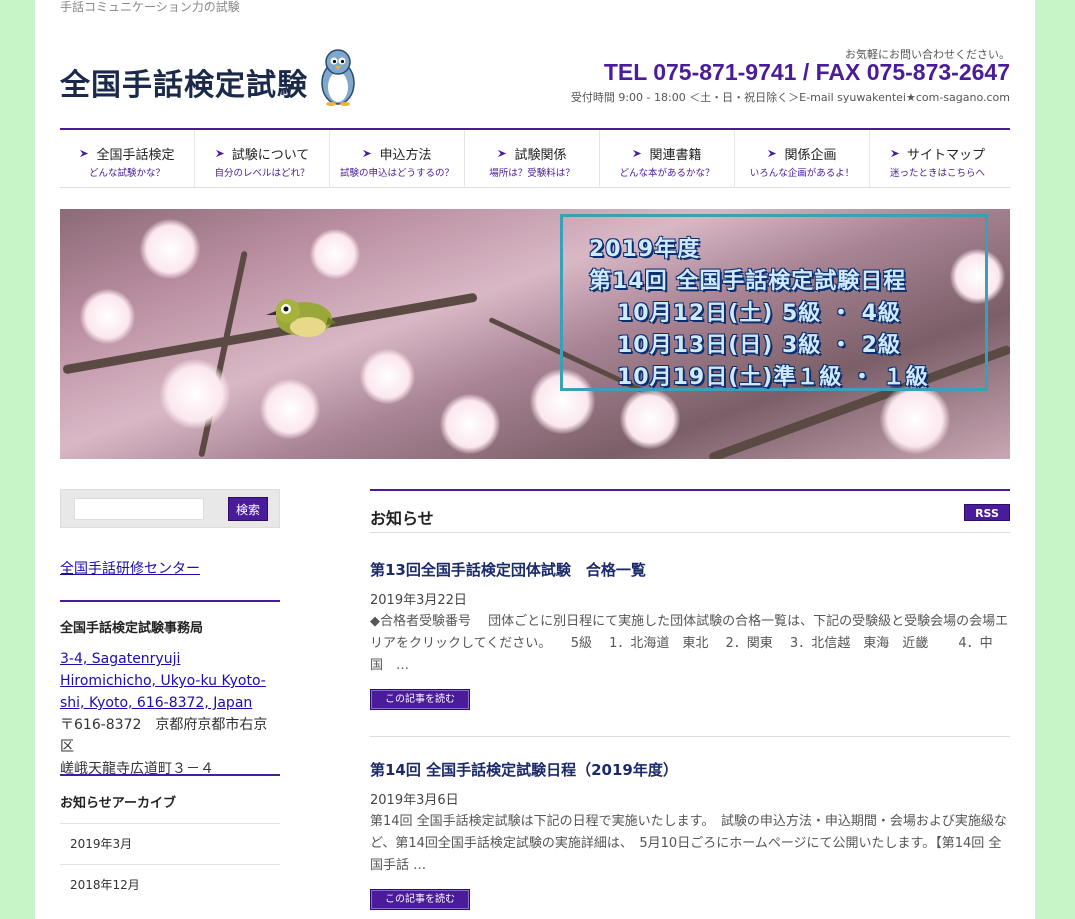 This screenshot has width=1075, height=919. I want to click on office-title: 全国手話検定試験事務局, so click(132, 628).